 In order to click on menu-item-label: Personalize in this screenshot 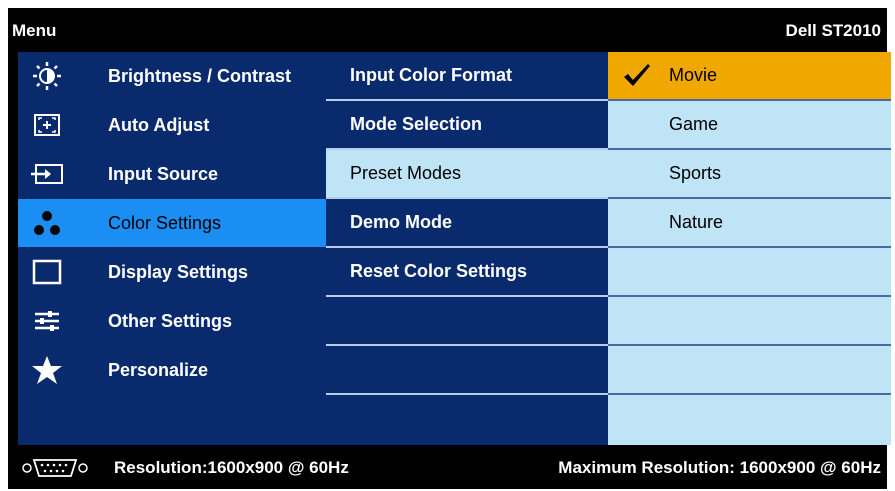, I will do `click(158, 370)`.